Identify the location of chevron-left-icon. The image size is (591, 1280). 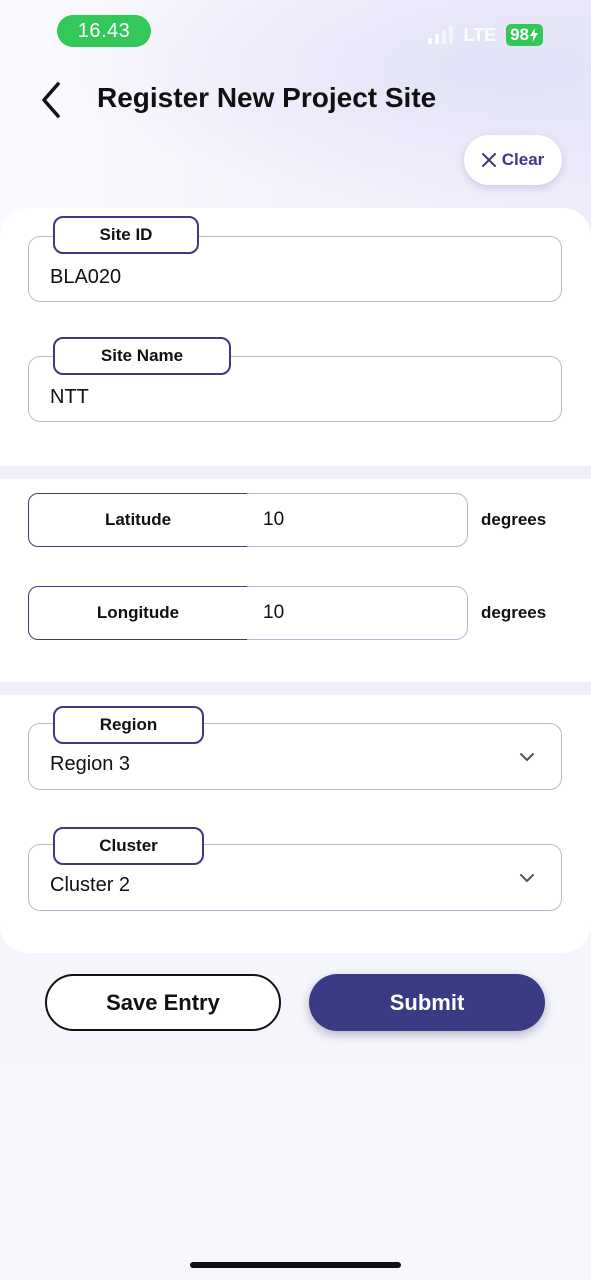
(51, 100).